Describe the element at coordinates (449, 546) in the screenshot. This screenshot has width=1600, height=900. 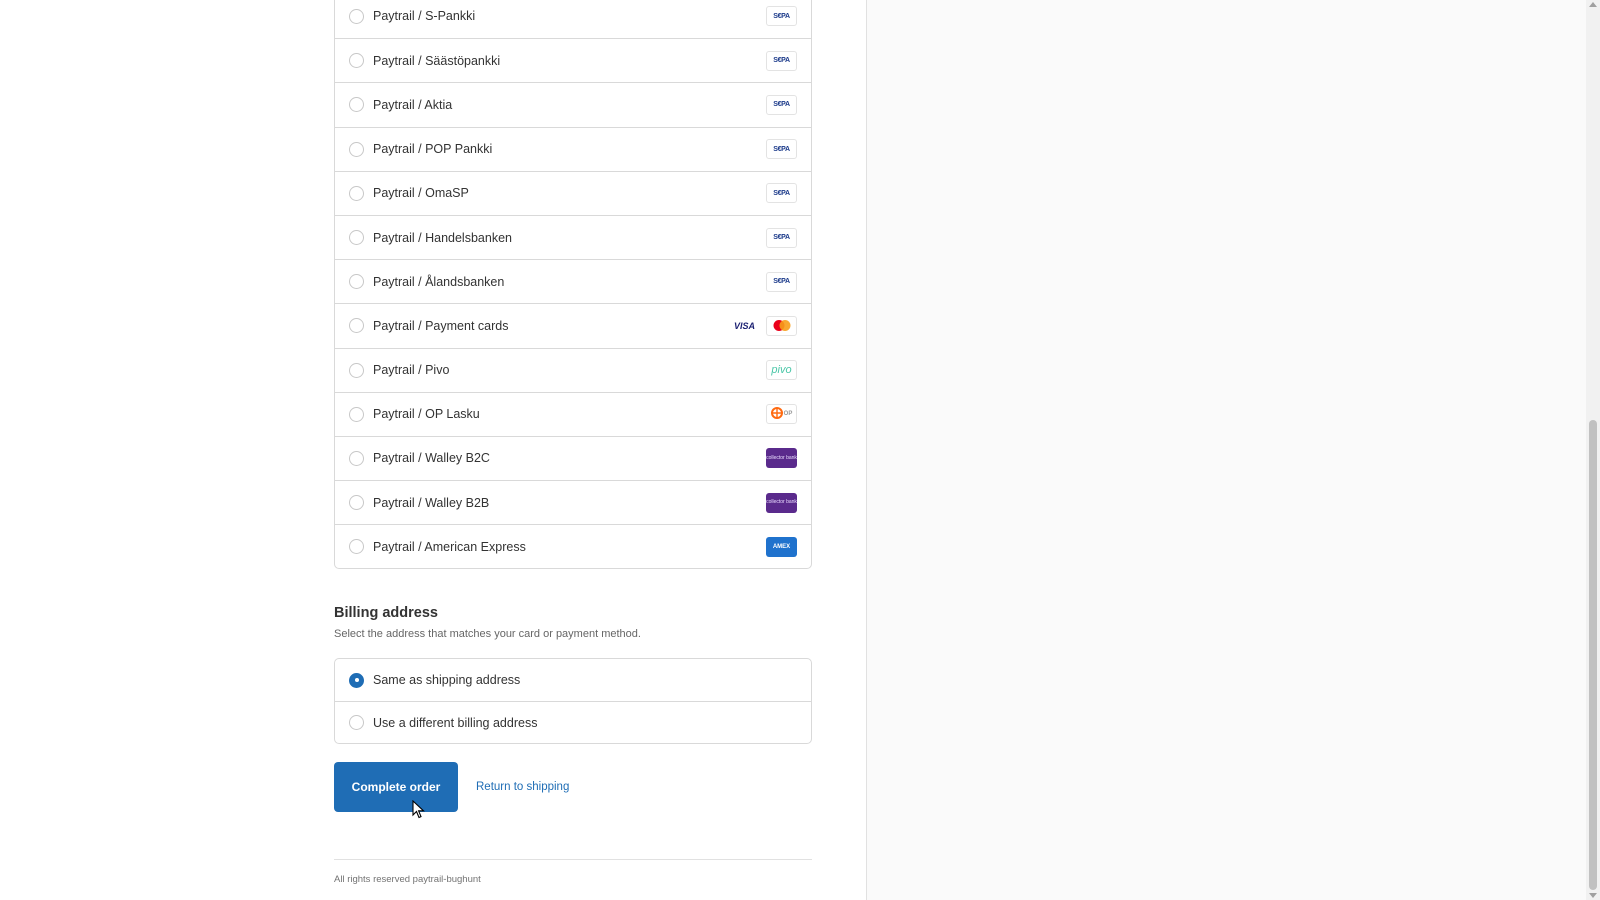
I see `payment-method-label: Paytrail / American Express` at that location.